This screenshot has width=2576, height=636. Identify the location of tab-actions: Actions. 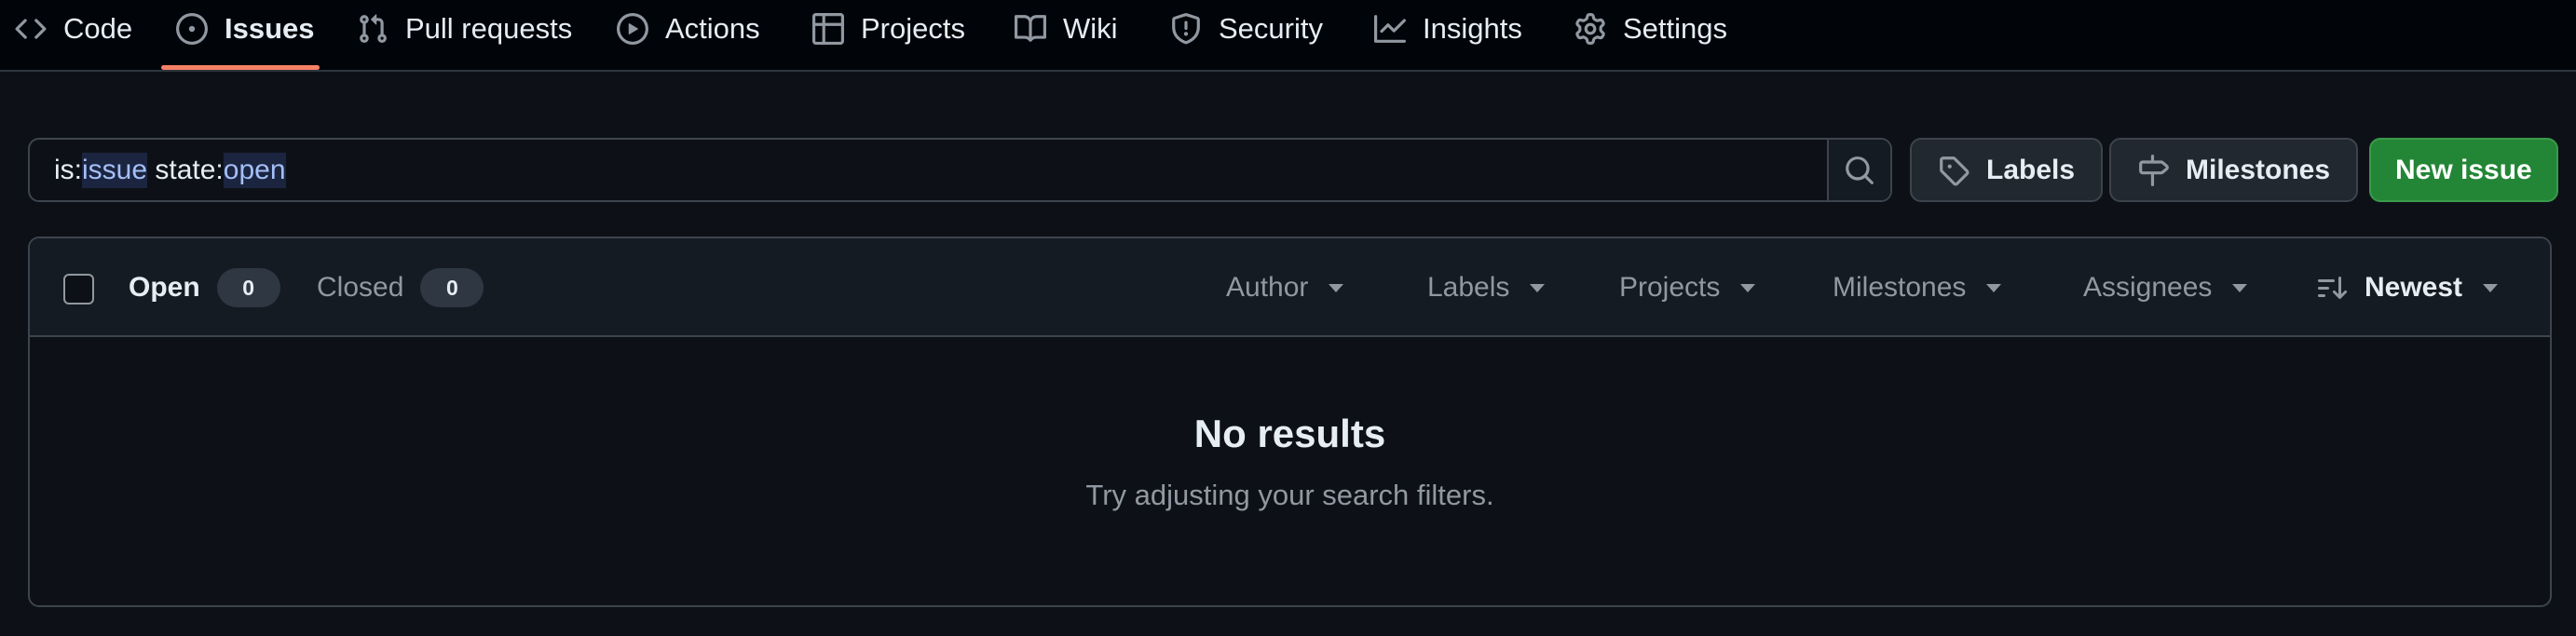
(688, 35).